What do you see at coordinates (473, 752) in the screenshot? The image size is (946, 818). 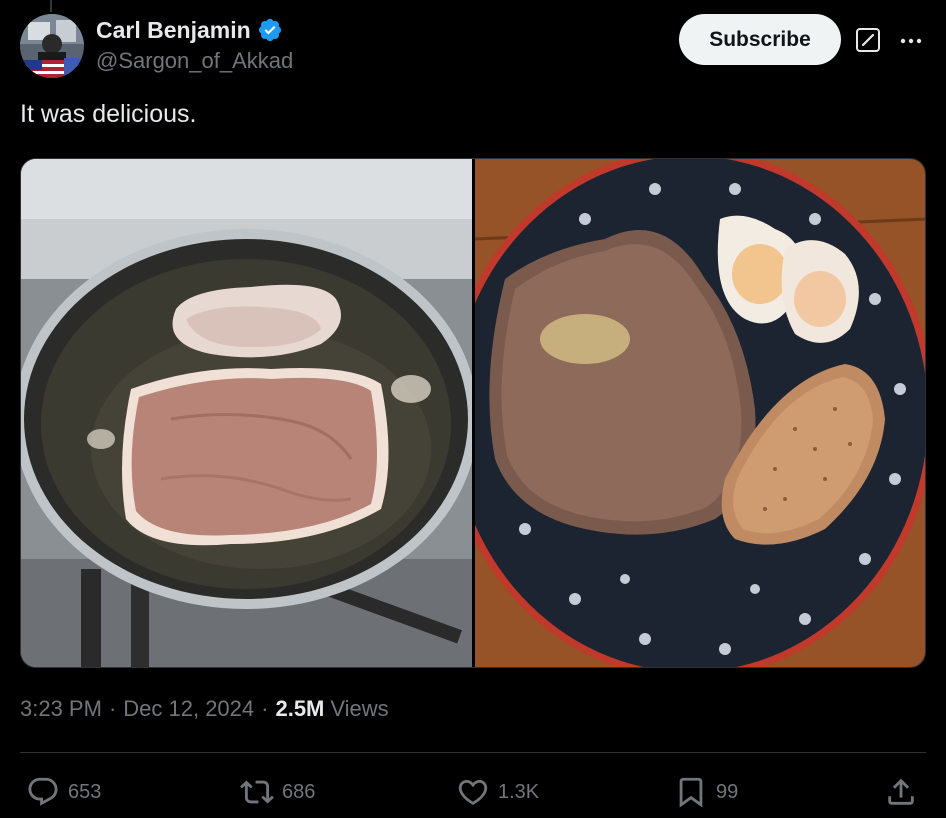 I see `divider` at bounding box center [473, 752].